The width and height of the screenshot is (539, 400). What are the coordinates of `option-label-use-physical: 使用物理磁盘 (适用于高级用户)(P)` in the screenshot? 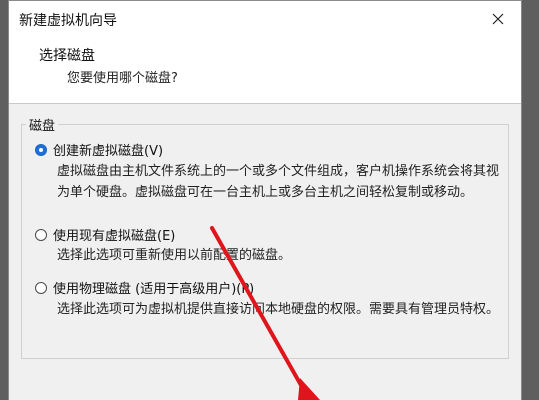 It's located at (154, 289).